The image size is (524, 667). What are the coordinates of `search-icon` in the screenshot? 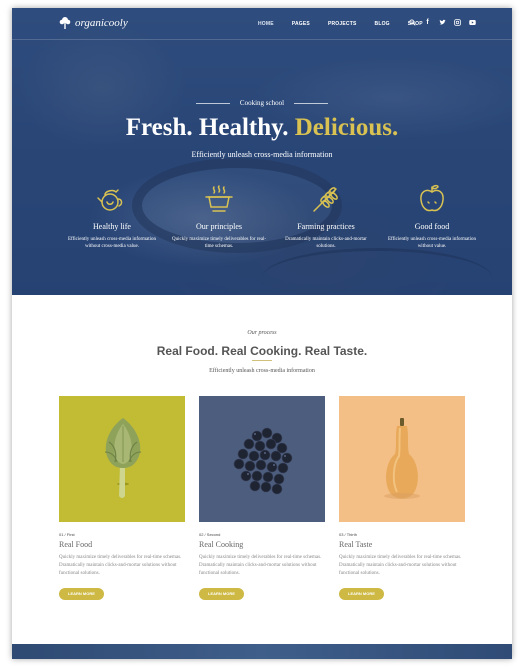 It's located at (412, 22).